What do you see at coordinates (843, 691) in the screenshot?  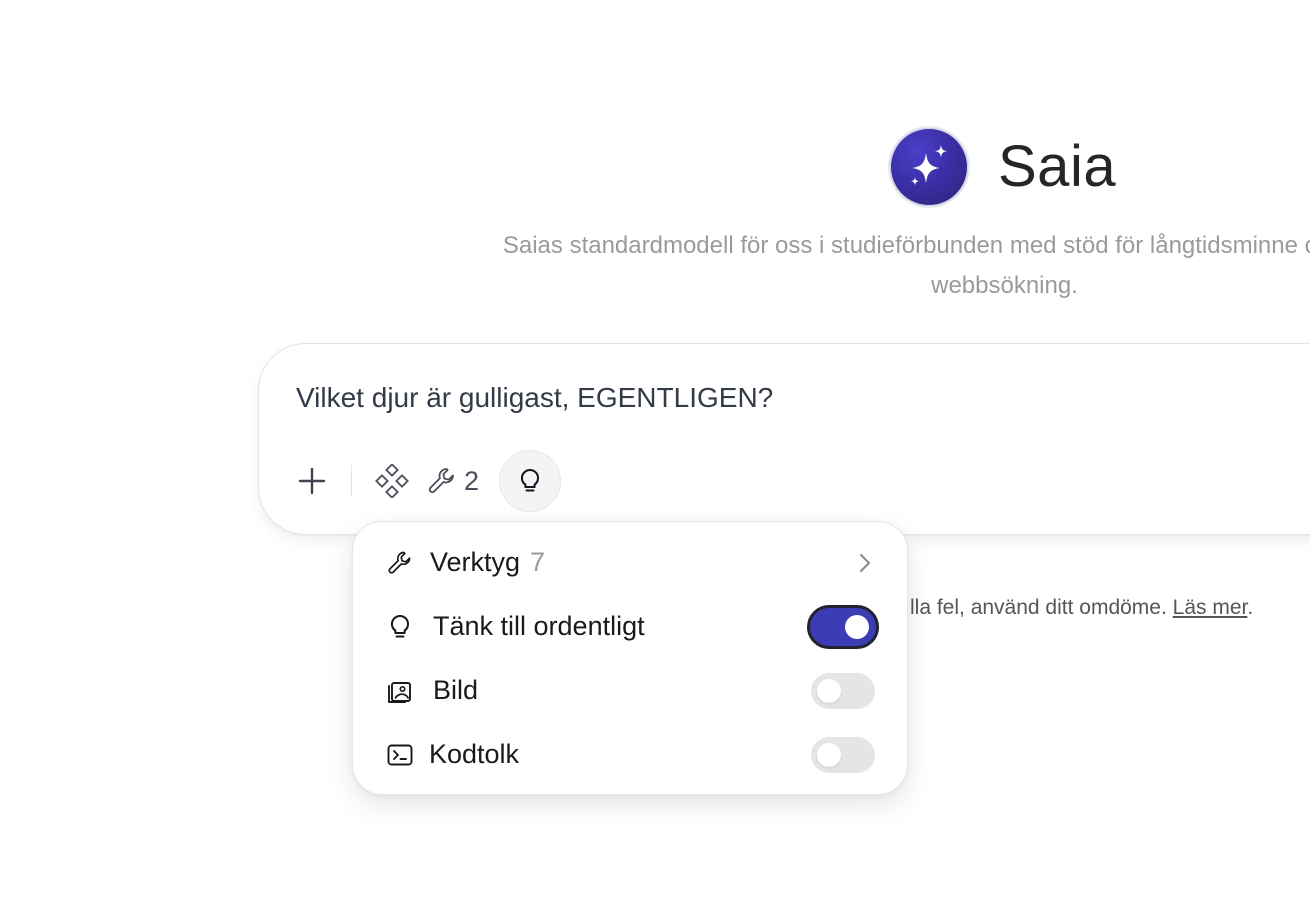 I see `bild-toggle` at bounding box center [843, 691].